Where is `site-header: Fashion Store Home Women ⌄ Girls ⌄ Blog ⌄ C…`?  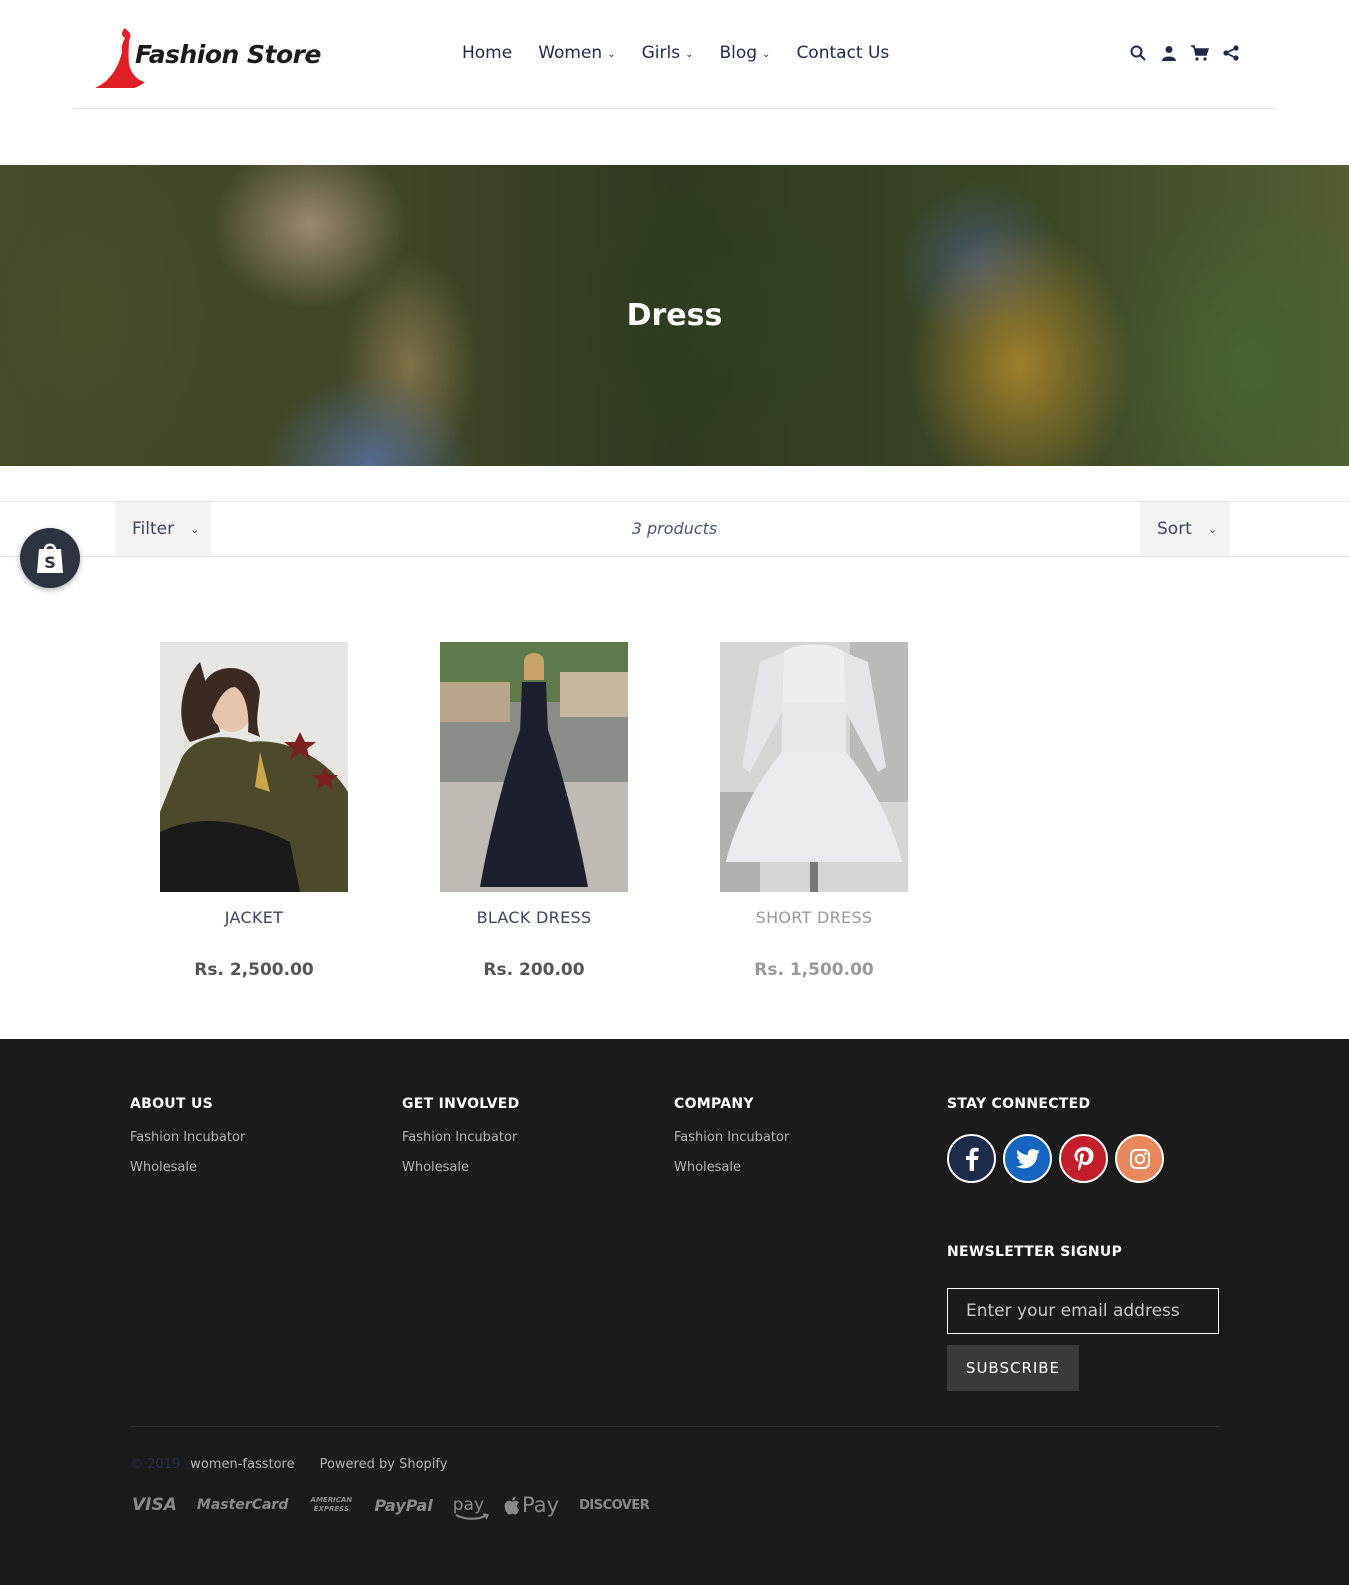
site-header: Fashion Store Home Women ⌄ Girls ⌄ Blog ⌄ C… is located at coordinates (674, 54).